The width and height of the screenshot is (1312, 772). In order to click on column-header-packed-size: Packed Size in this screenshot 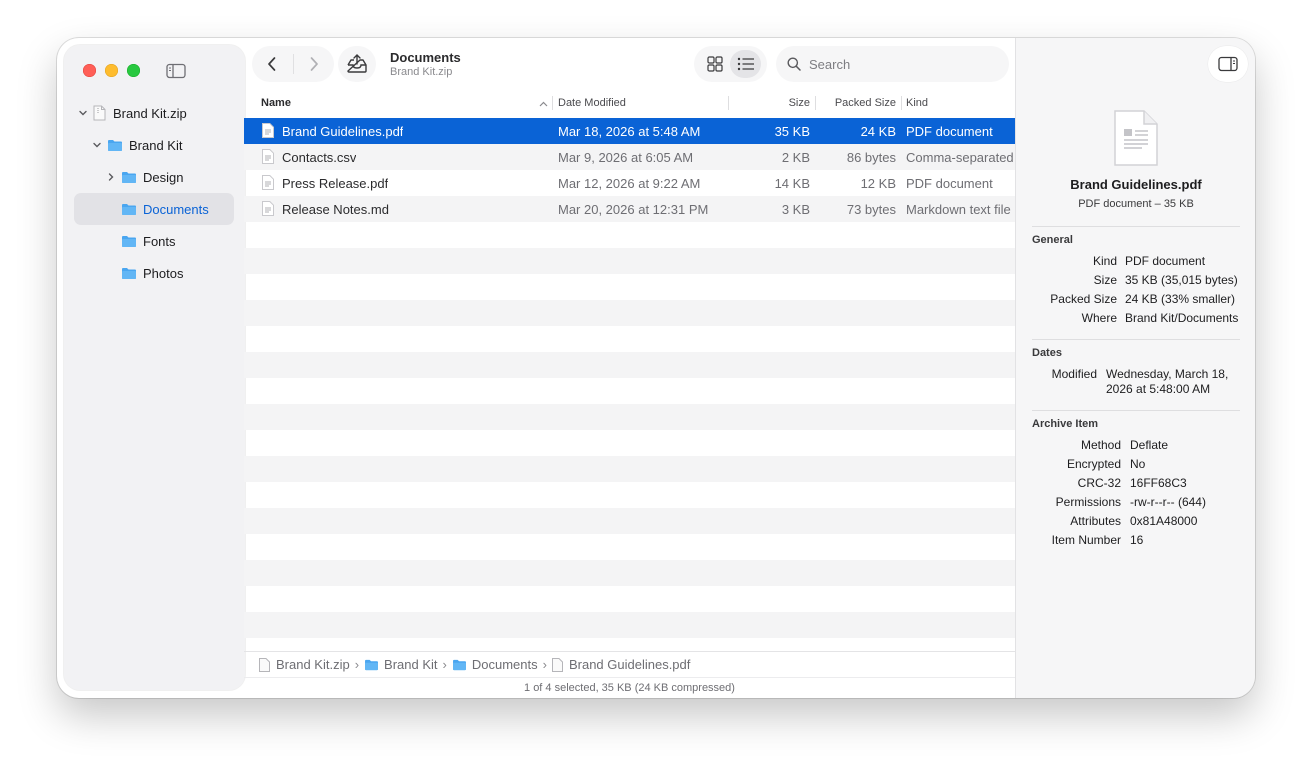, I will do `click(858, 103)`.